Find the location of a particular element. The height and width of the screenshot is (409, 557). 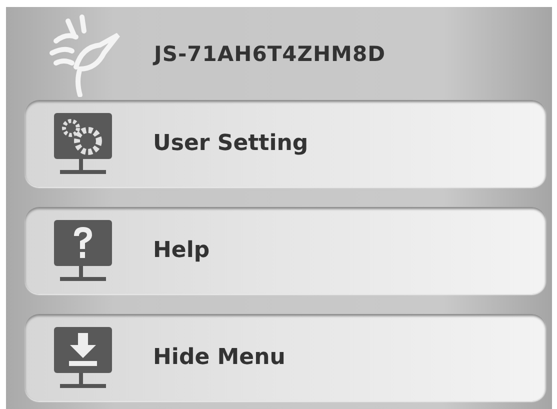

device-name: JS-71AH6T4ZHM8D is located at coordinates (270, 54).